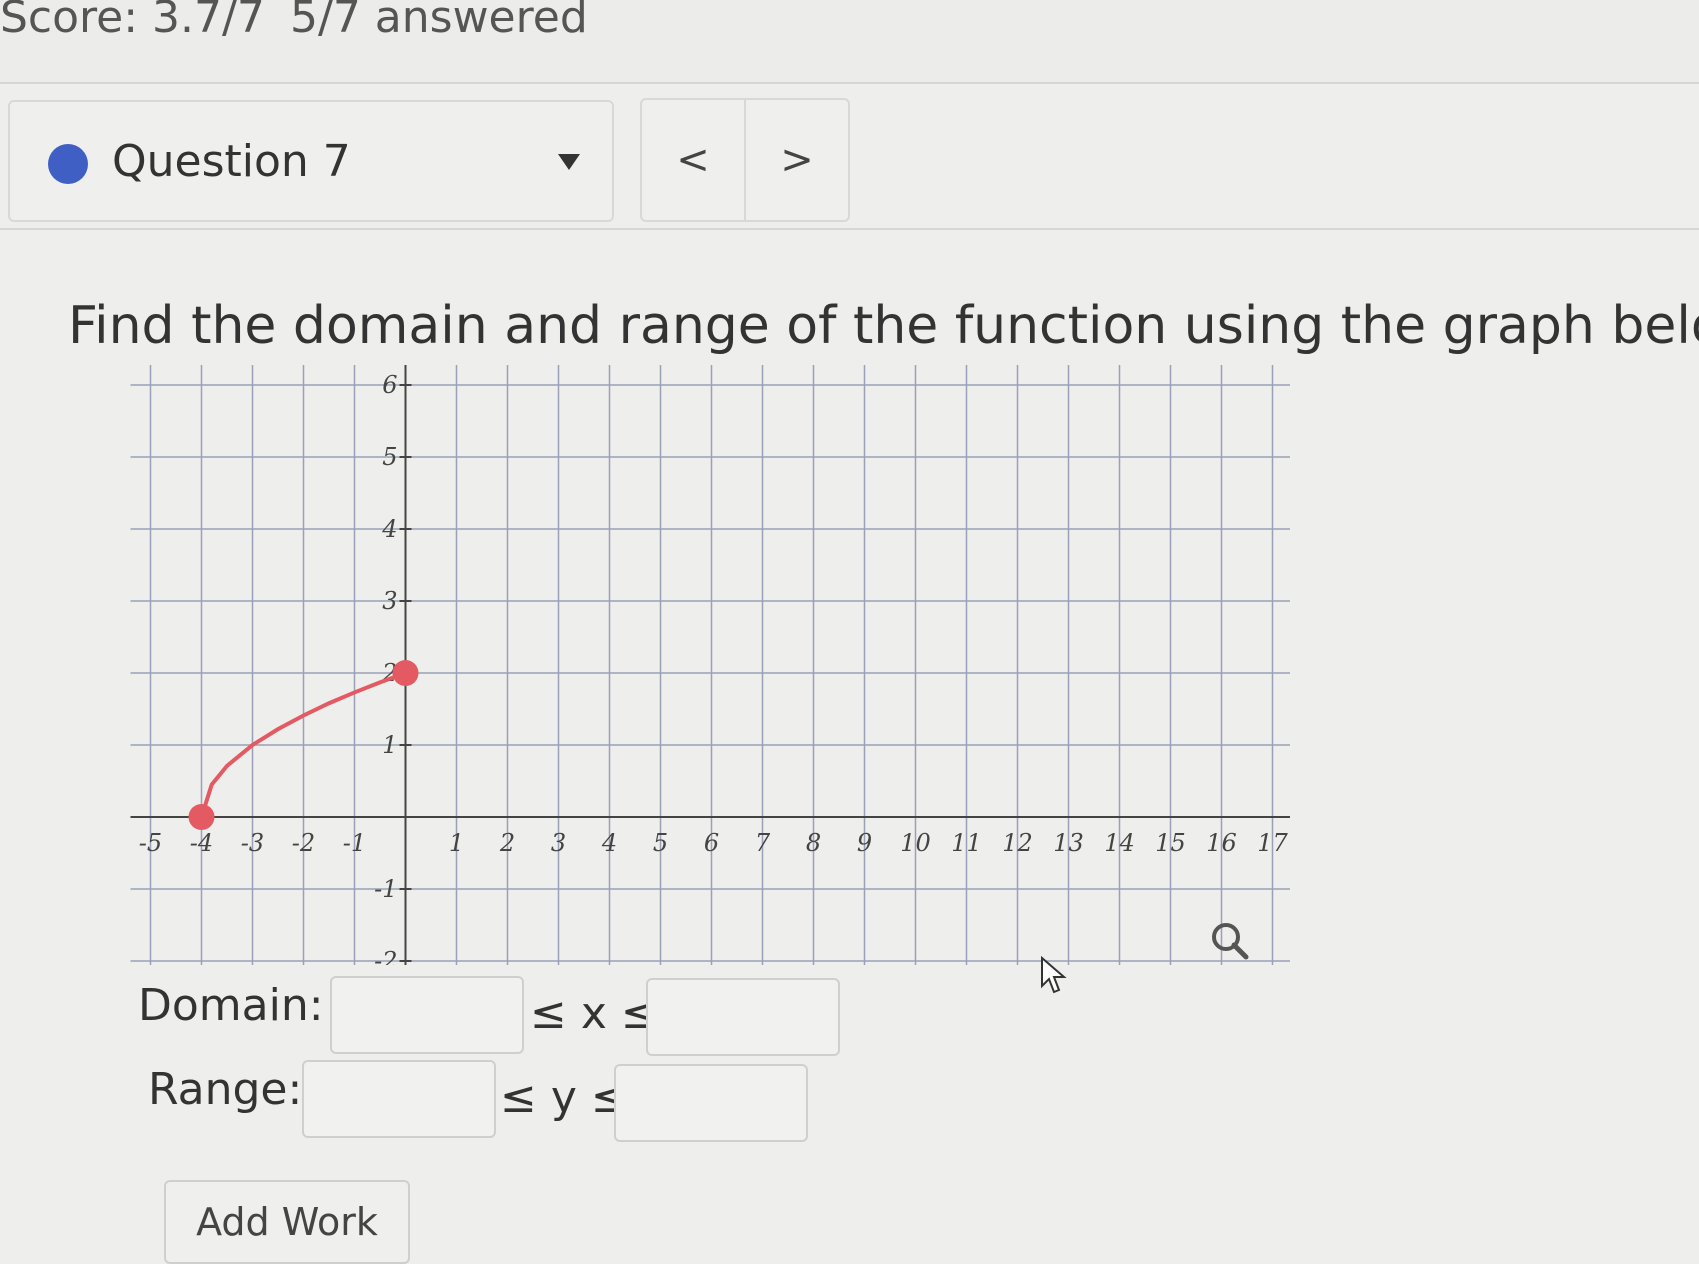  I want to click on x-tick-label: -2, so click(303, 843).